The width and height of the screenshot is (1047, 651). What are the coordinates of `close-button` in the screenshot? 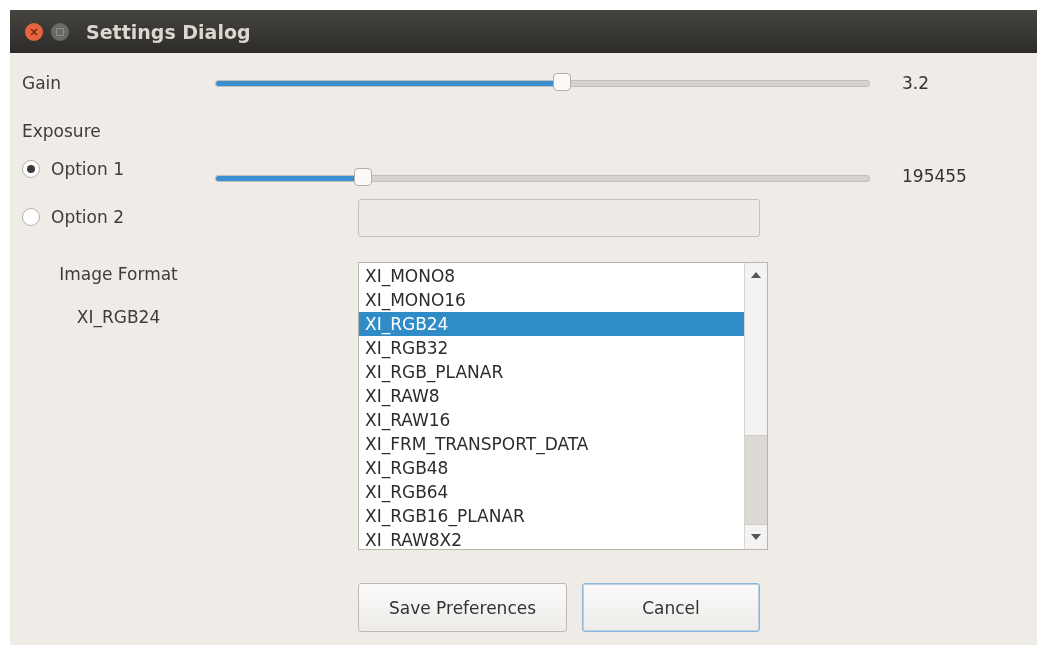 It's located at (34, 31).